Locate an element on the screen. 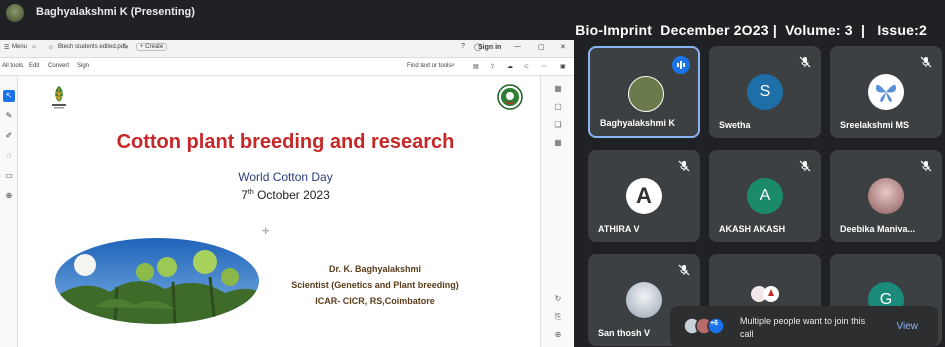 The width and height of the screenshot is (945, 347). comment-tool-icon: ✎ is located at coordinates (9, 116).